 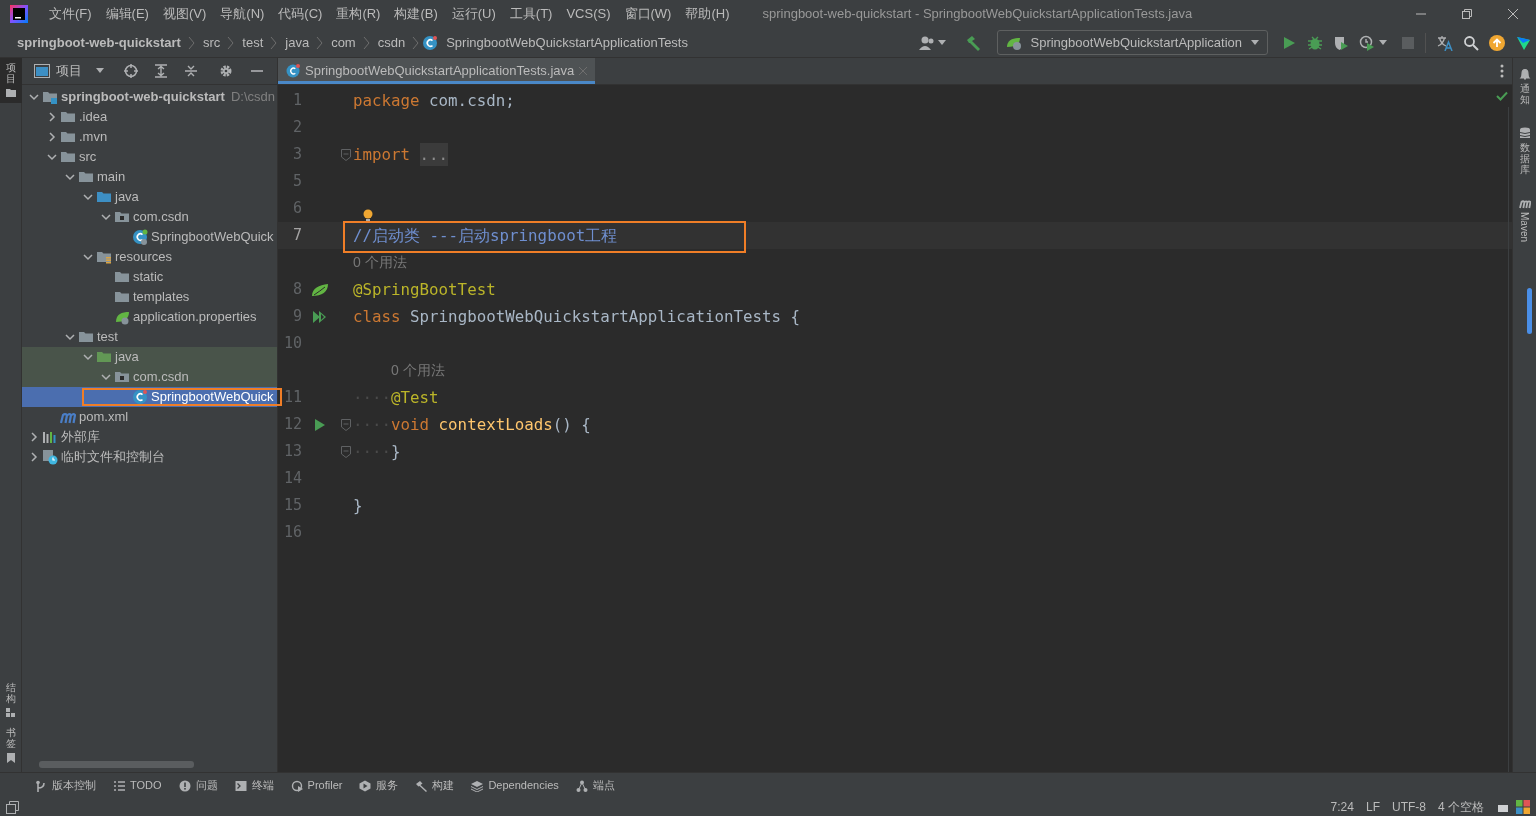 I want to click on tree-item: springboot-web-quickstart D:\csdn, so click(x=149, y=97).